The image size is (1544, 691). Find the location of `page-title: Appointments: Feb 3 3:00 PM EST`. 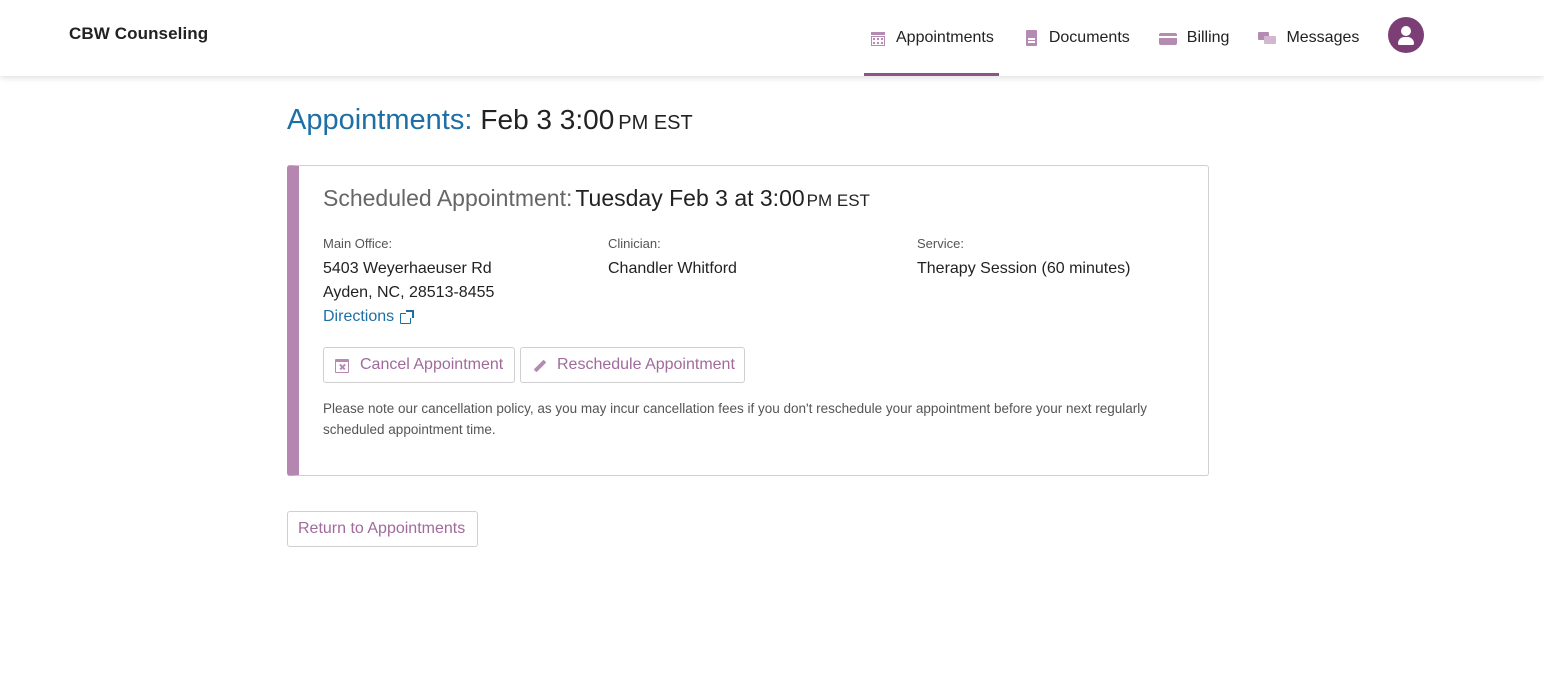

page-title: Appointments: Feb 3 3:00 PM EST is located at coordinates (490, 120).